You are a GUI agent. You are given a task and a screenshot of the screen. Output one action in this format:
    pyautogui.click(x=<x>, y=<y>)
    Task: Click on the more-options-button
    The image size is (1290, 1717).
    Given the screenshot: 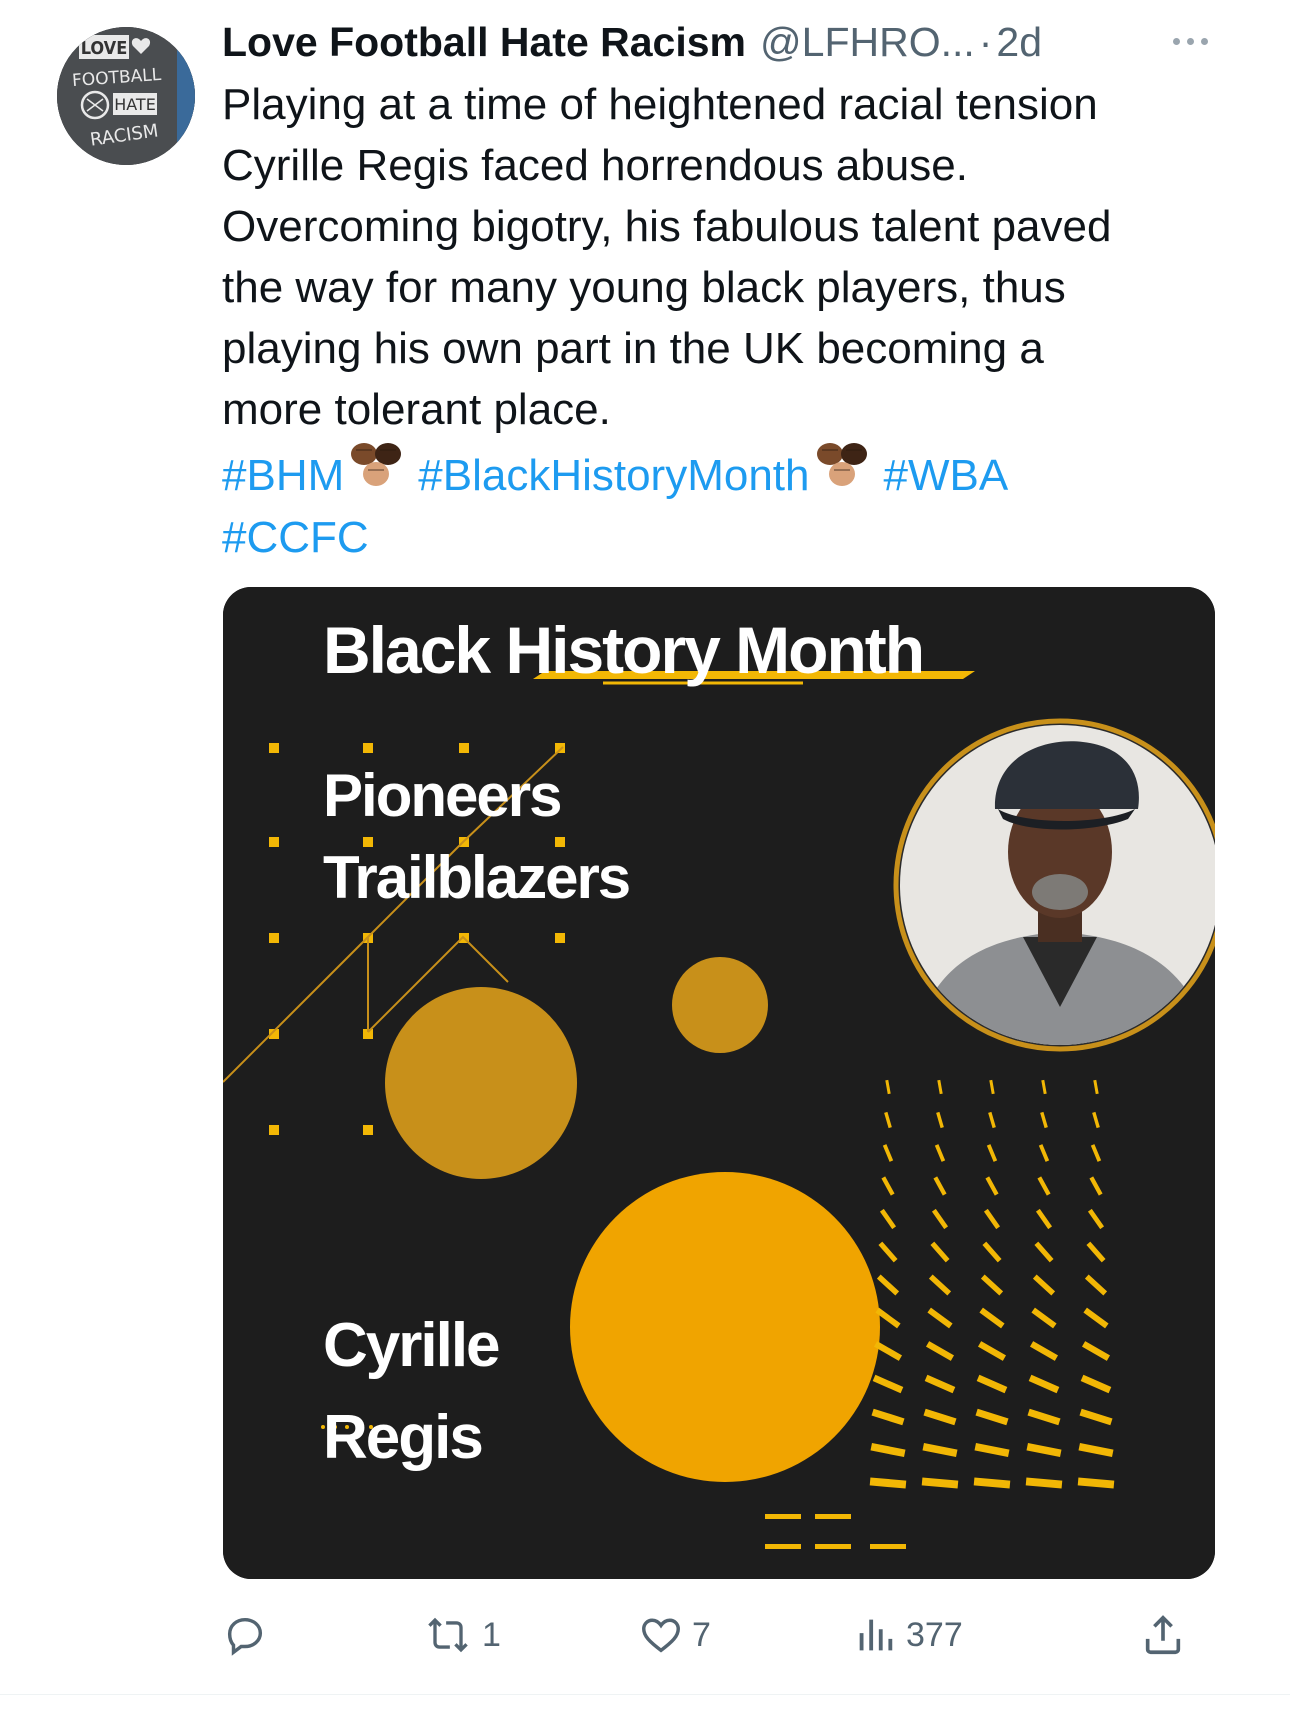 What is the action you would take?
    pyautogui.click(x=1190, y=41)
    